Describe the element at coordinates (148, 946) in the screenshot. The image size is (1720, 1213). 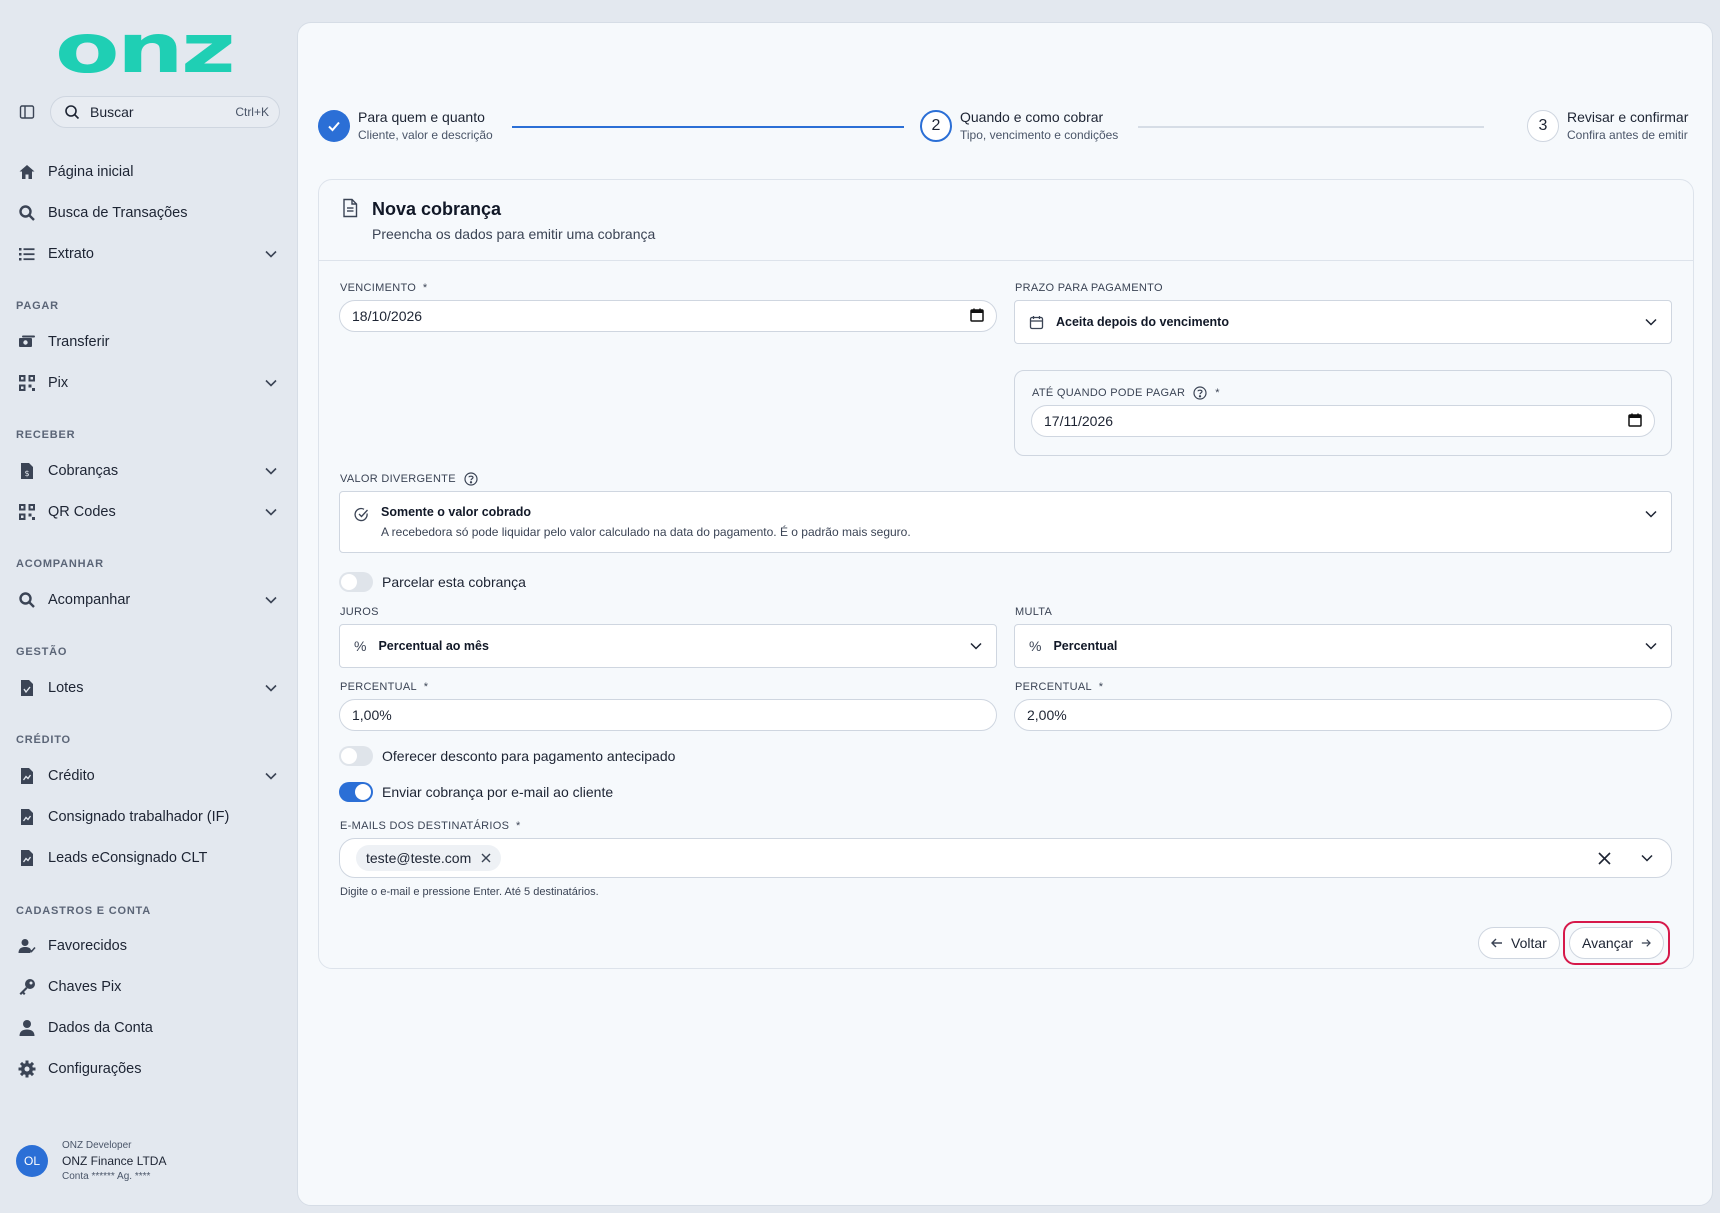
I see `sidebar-item-favorecidos: Favorecidos` at that location.